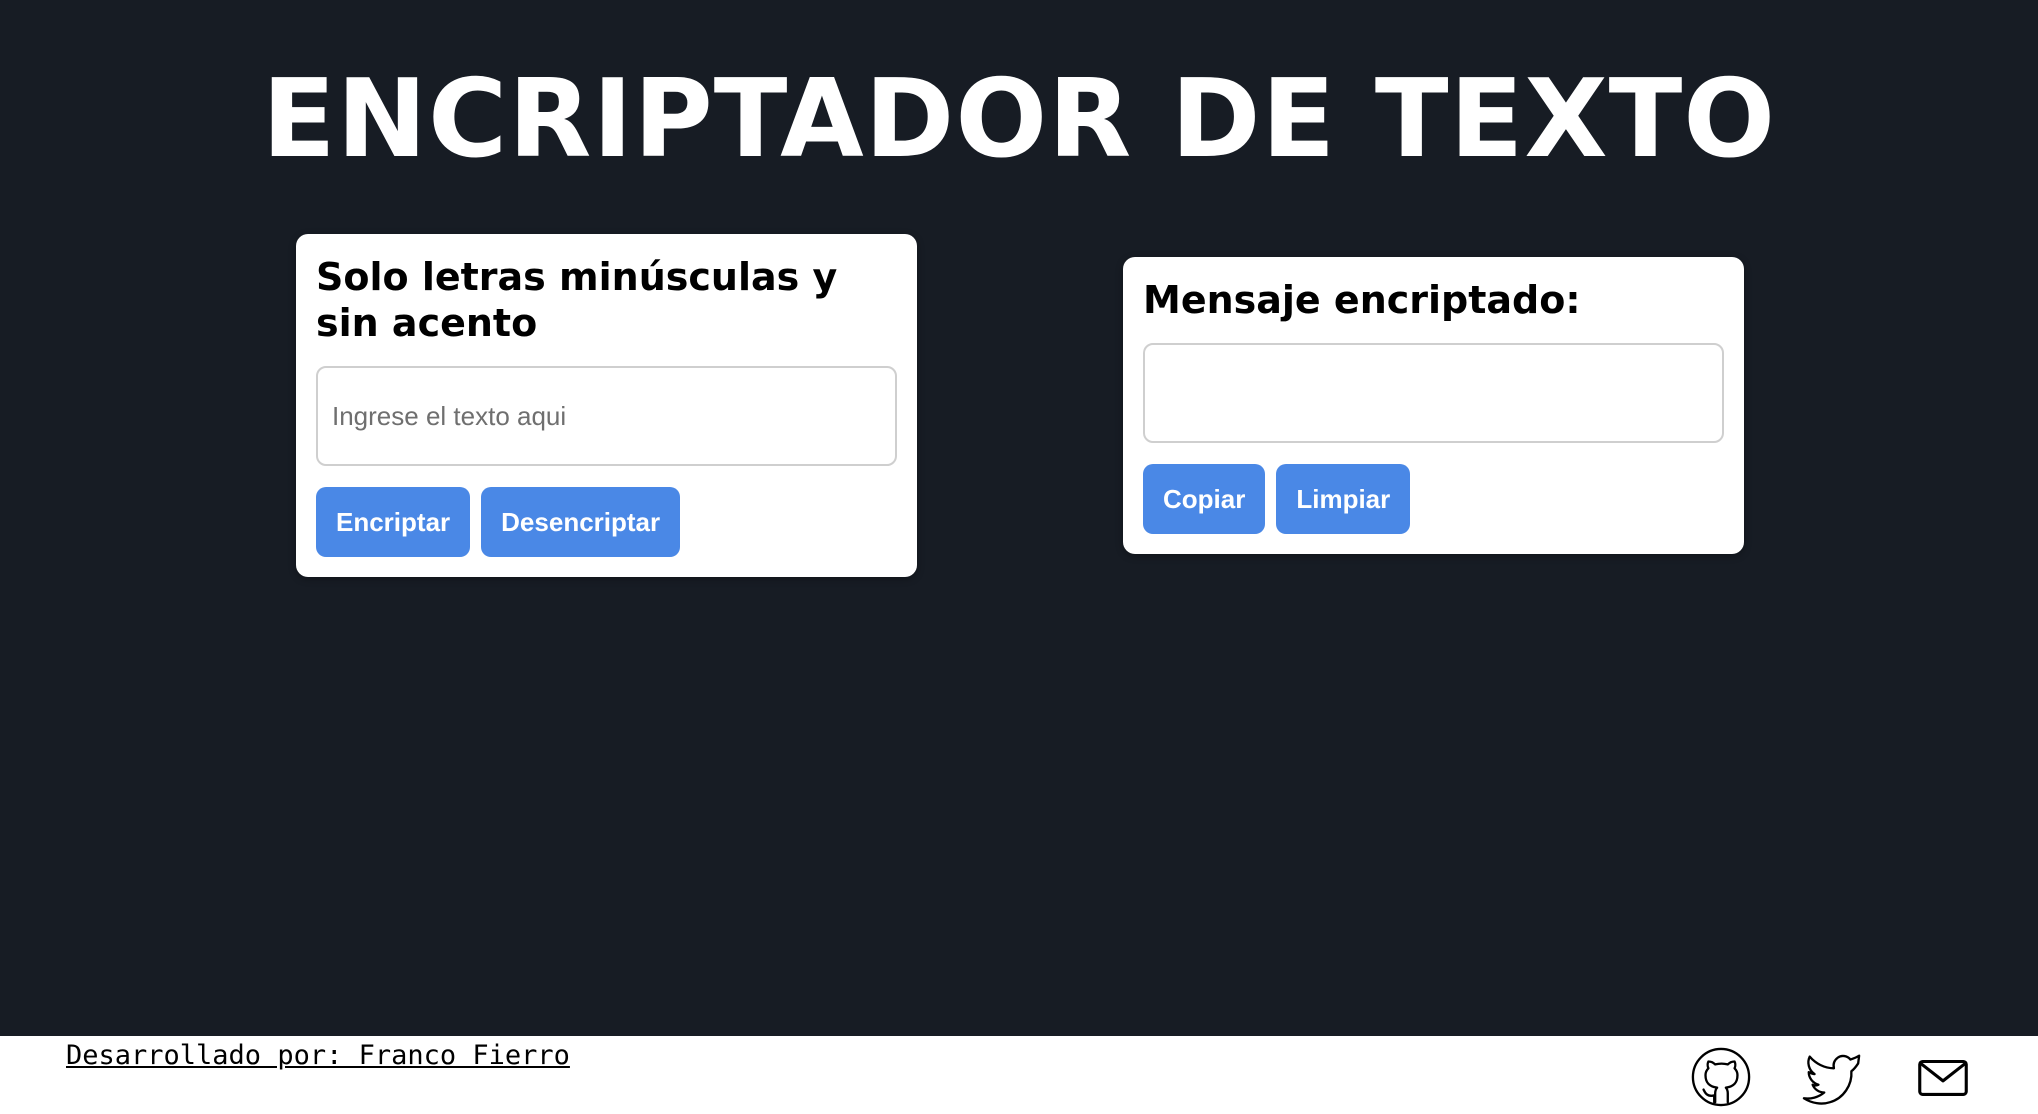 This screenshot has width=2038, height=1114. I want to click on encrypted-output, so click(1433, 393).